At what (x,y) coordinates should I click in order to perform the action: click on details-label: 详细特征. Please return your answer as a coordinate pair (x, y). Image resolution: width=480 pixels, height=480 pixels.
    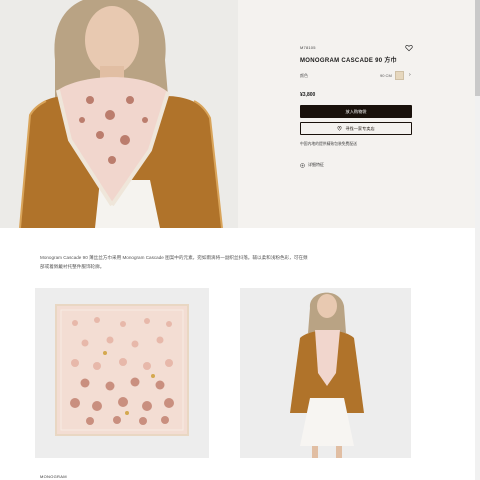
    Looking at the image, I should click on (316, 164).